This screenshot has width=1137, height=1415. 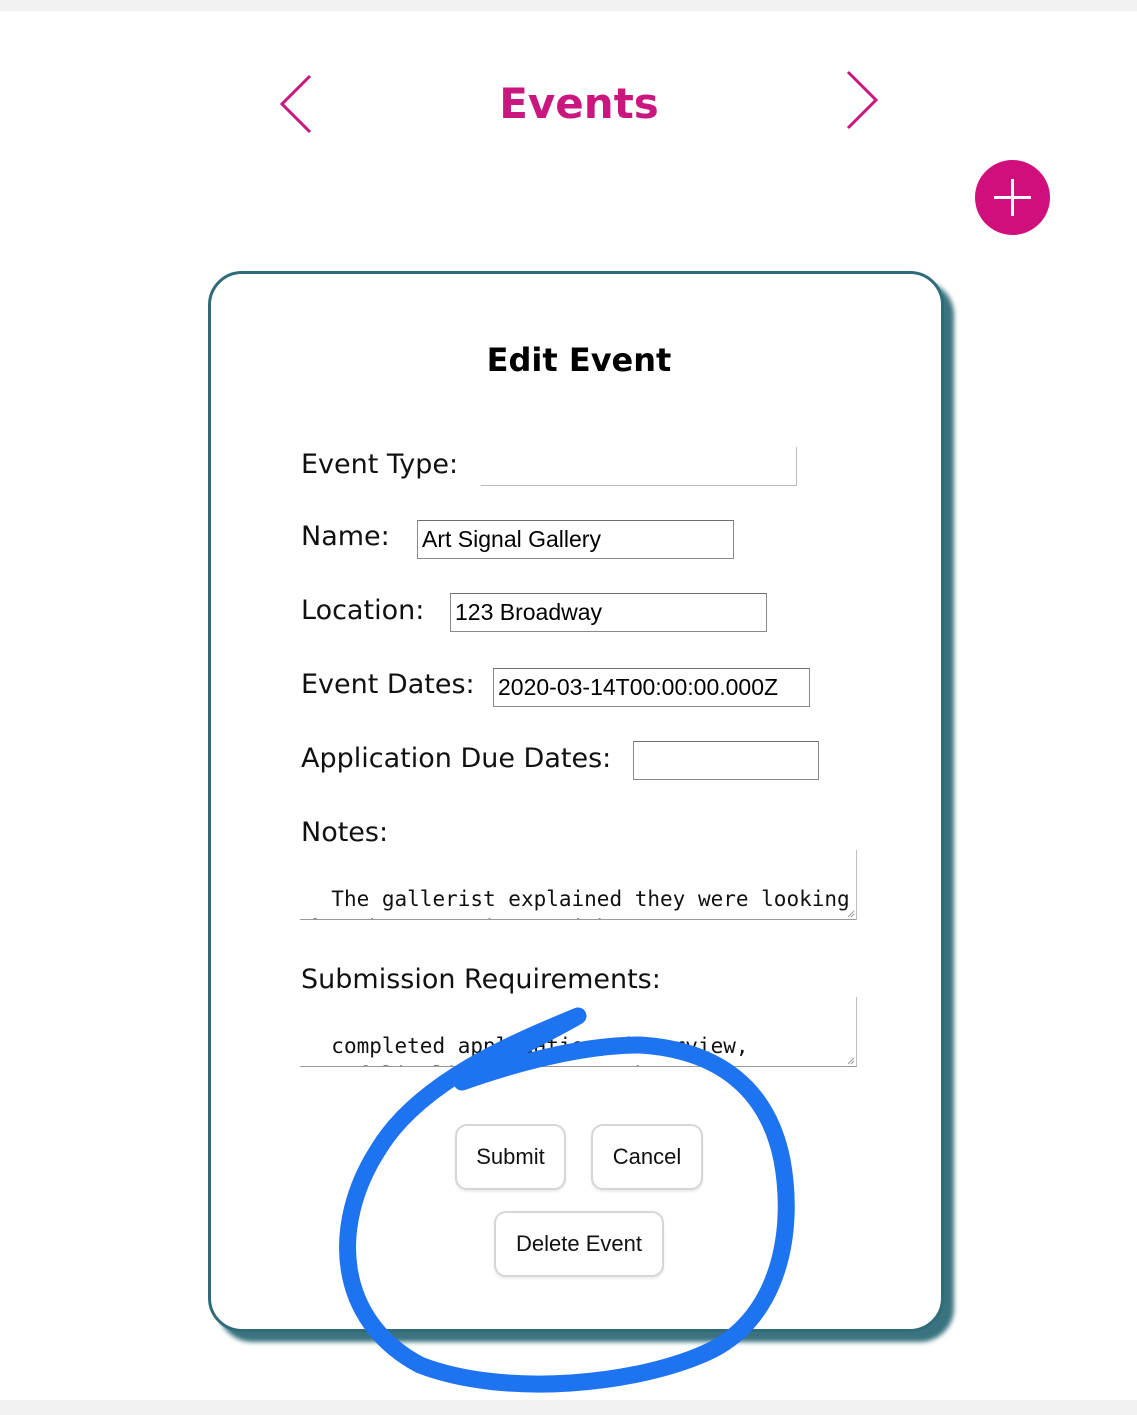 I want to click on name-label: Name:, so click(x=345, y=536).